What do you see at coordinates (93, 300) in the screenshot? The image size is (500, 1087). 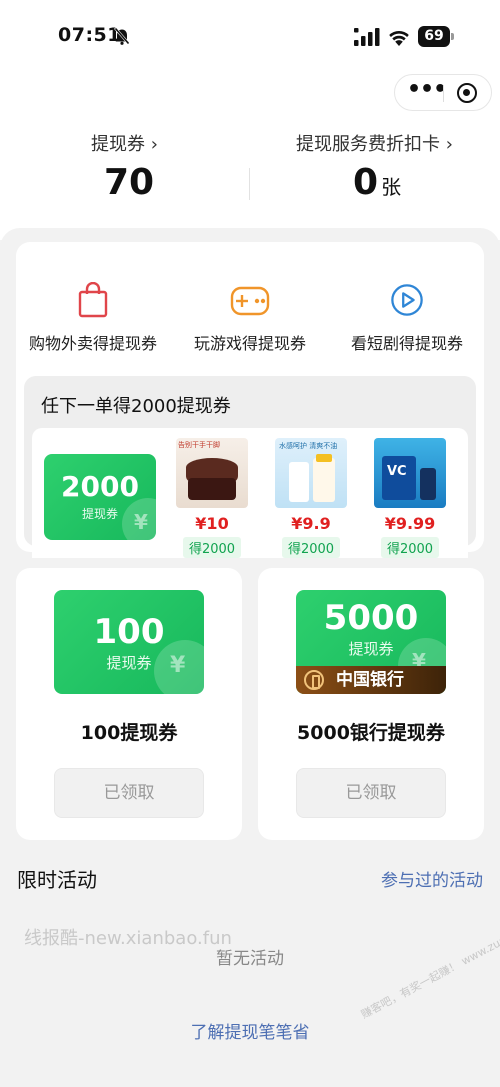 I see `shopping-bag-icon` at bounding box center [93, 300].